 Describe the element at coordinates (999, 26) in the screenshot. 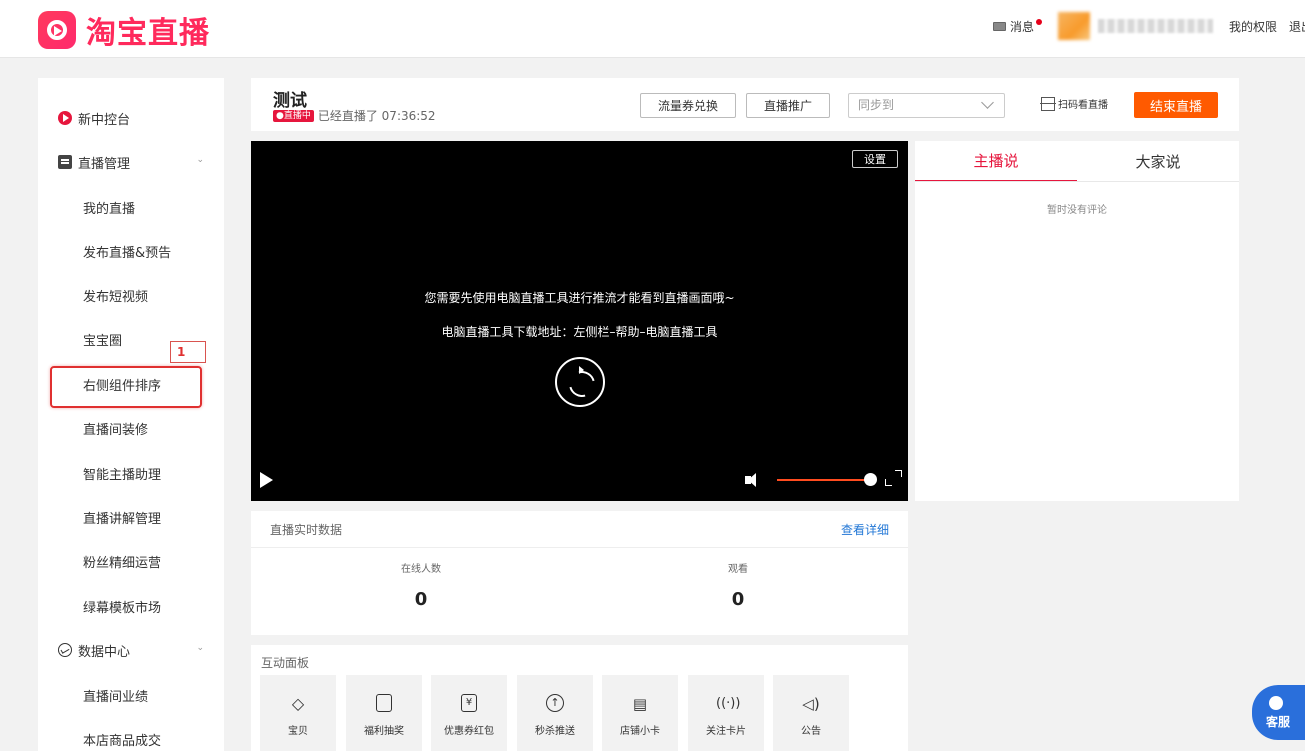

I see `mail-icon` at that location.